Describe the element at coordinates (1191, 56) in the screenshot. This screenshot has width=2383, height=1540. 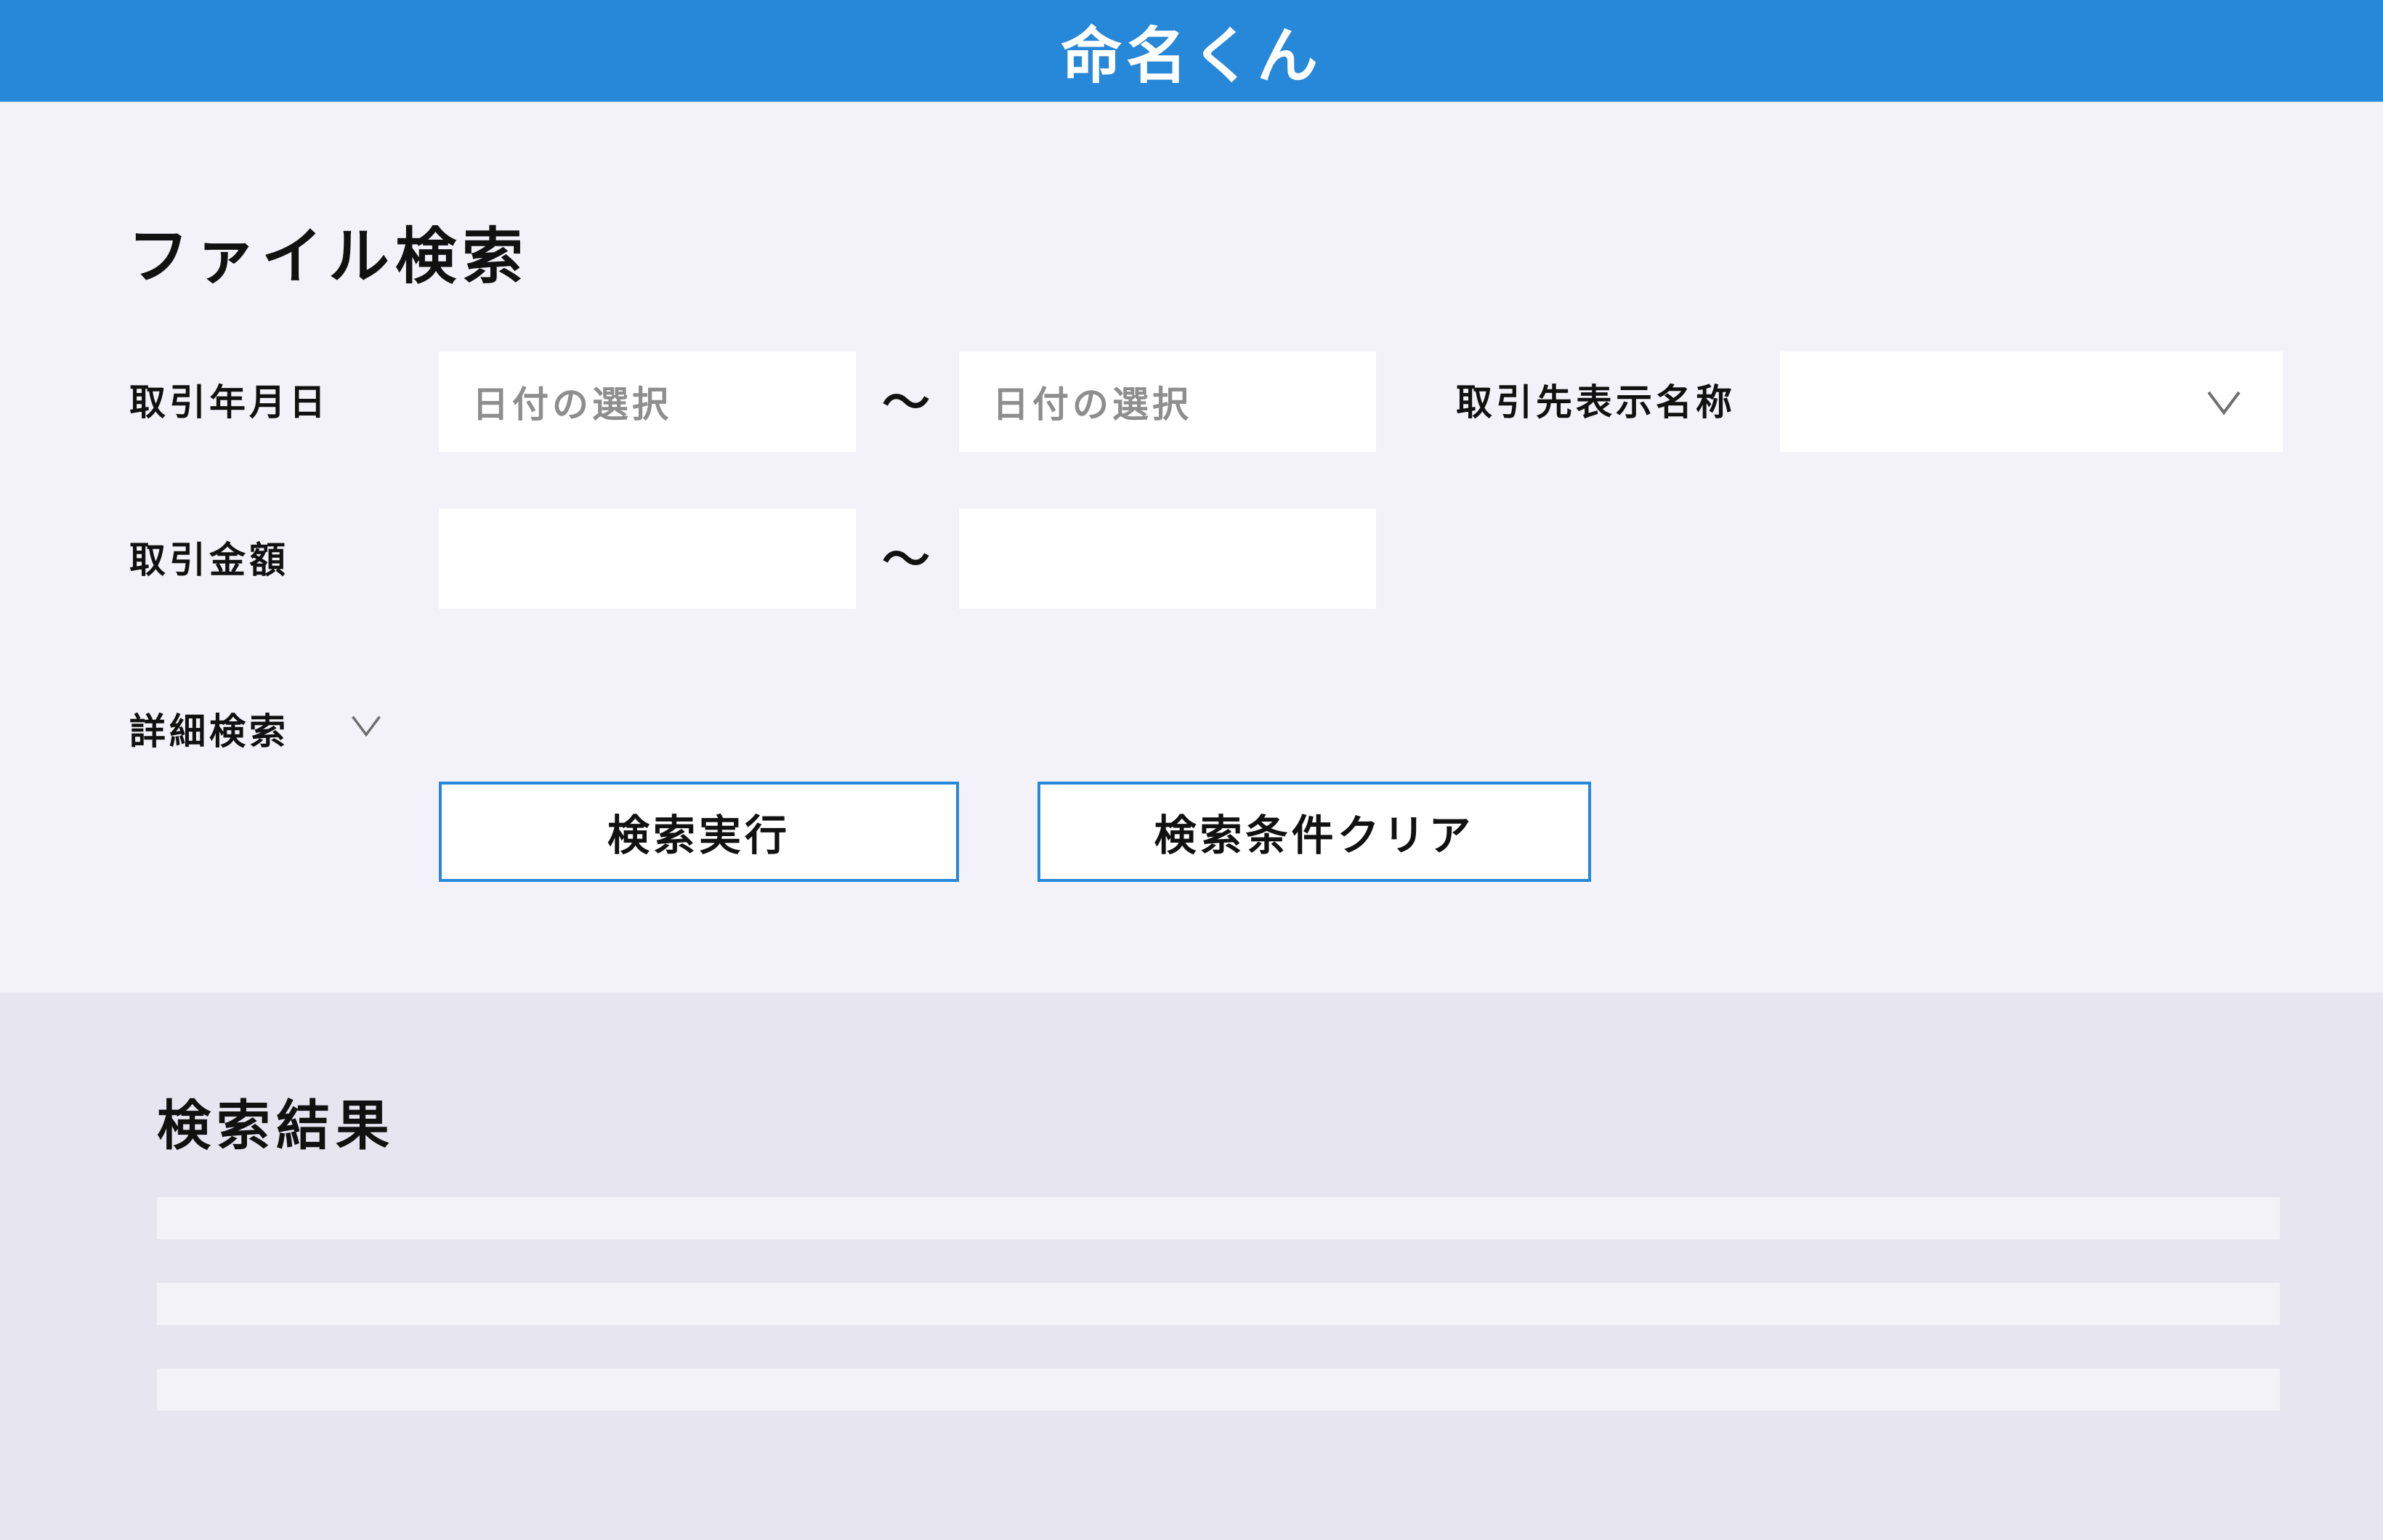
I see `app-title: 命名くん` at that location.